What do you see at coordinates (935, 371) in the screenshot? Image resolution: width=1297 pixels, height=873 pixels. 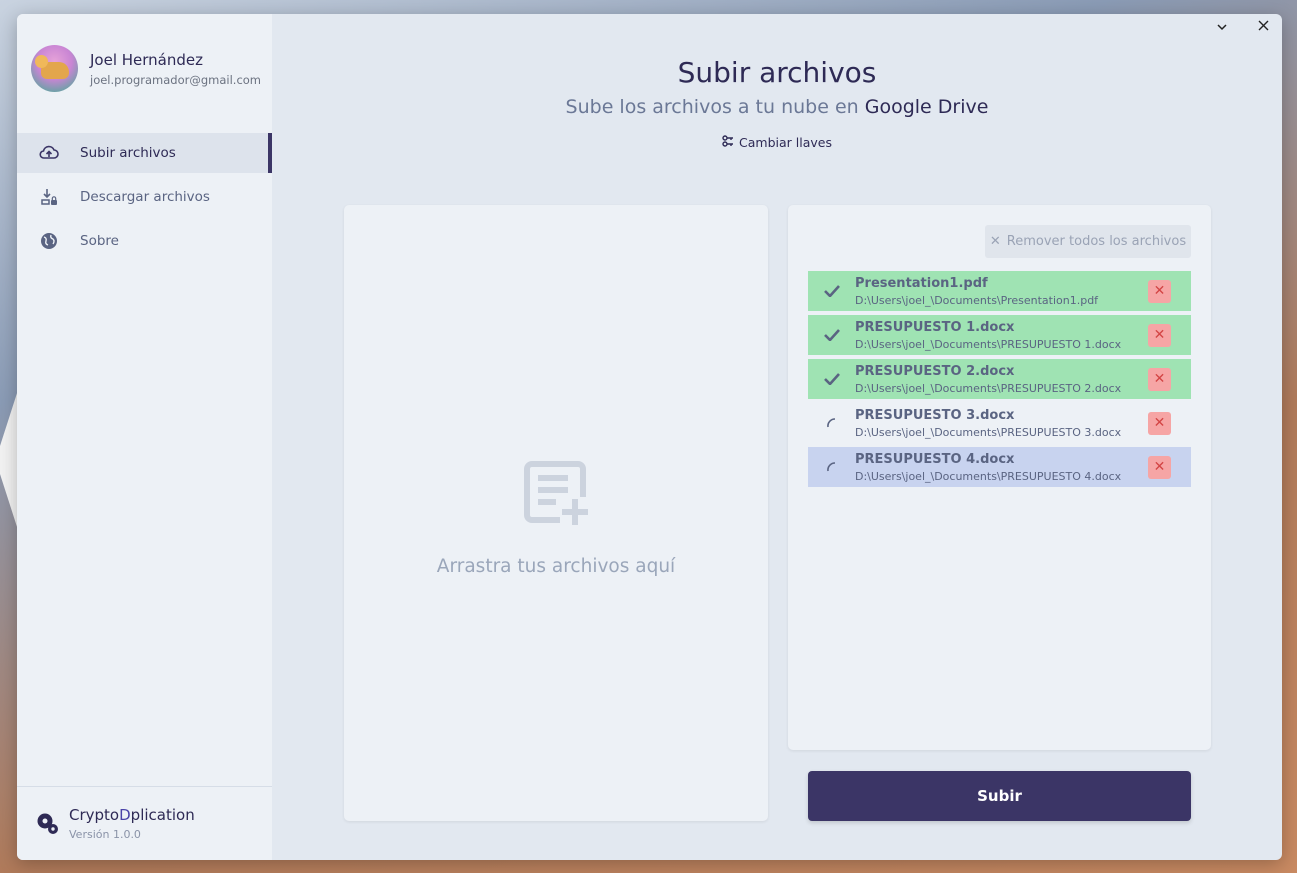 I see `file-name: PRESUPUESTO 2.docx` at bounding box center [935, 371].